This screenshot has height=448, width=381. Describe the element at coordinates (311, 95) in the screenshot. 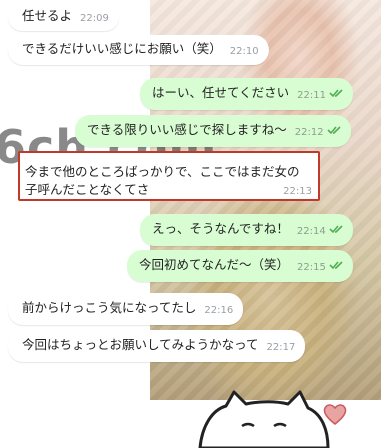

I see `message-time: 22:11` at that location.